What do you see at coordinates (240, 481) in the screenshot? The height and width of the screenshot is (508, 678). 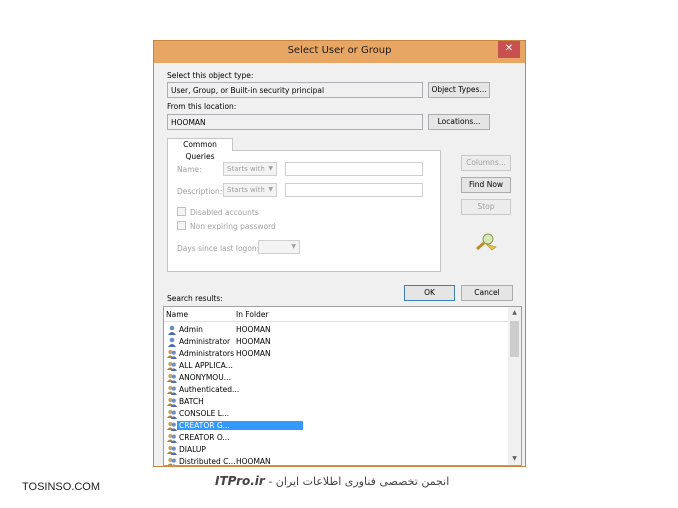 I see `watermark-brand: ITPro.ir` at bounding box center [240, 481].